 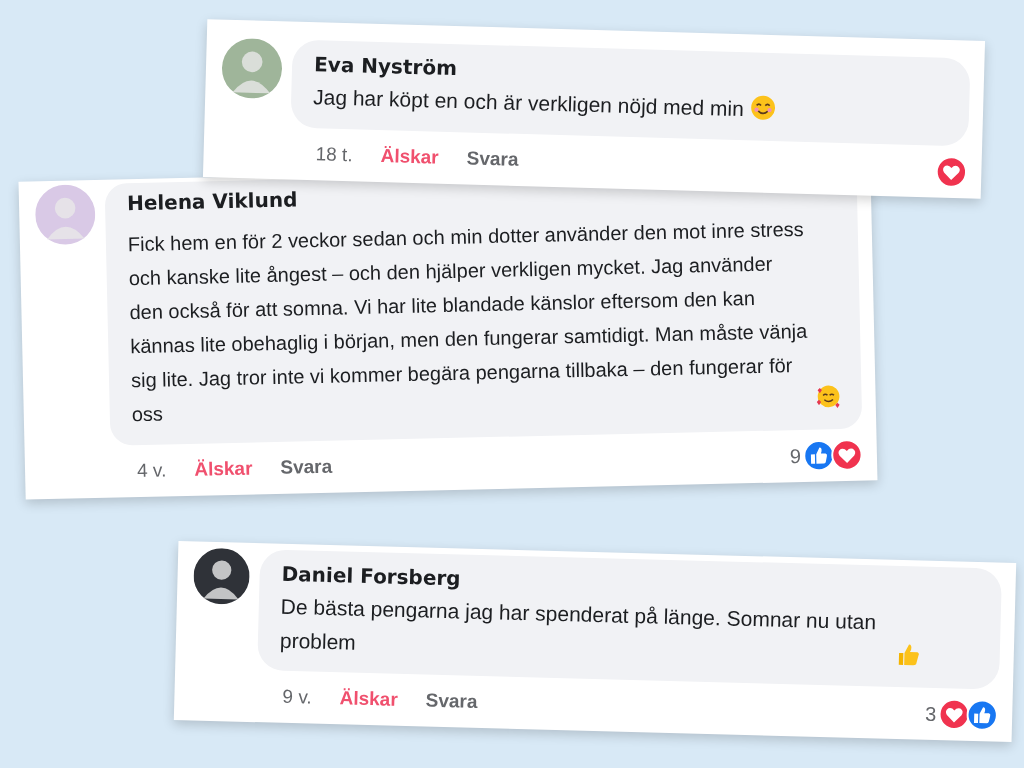 What do you see at coordinates (371, 576) in the screenshot?
I see `author-name: Daniel Forsberg` at bounding box center [371, 576].